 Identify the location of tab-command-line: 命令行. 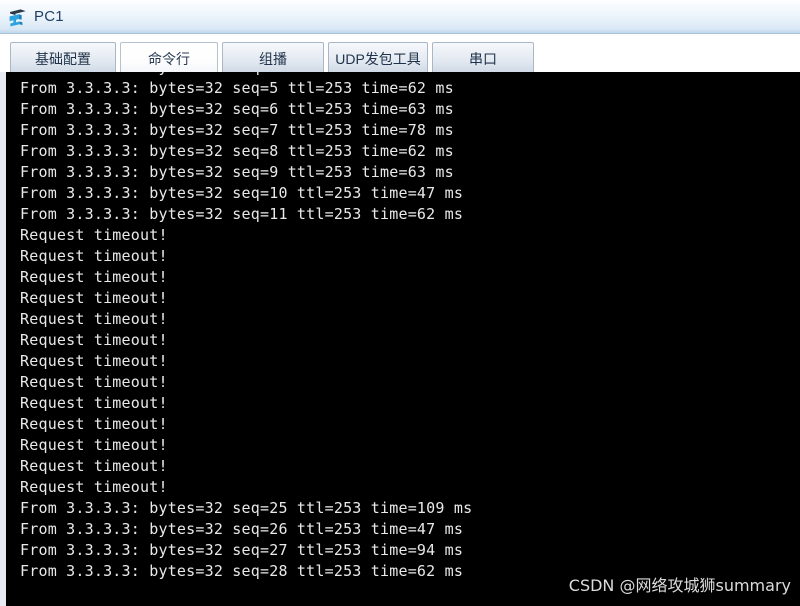
(169, 58).